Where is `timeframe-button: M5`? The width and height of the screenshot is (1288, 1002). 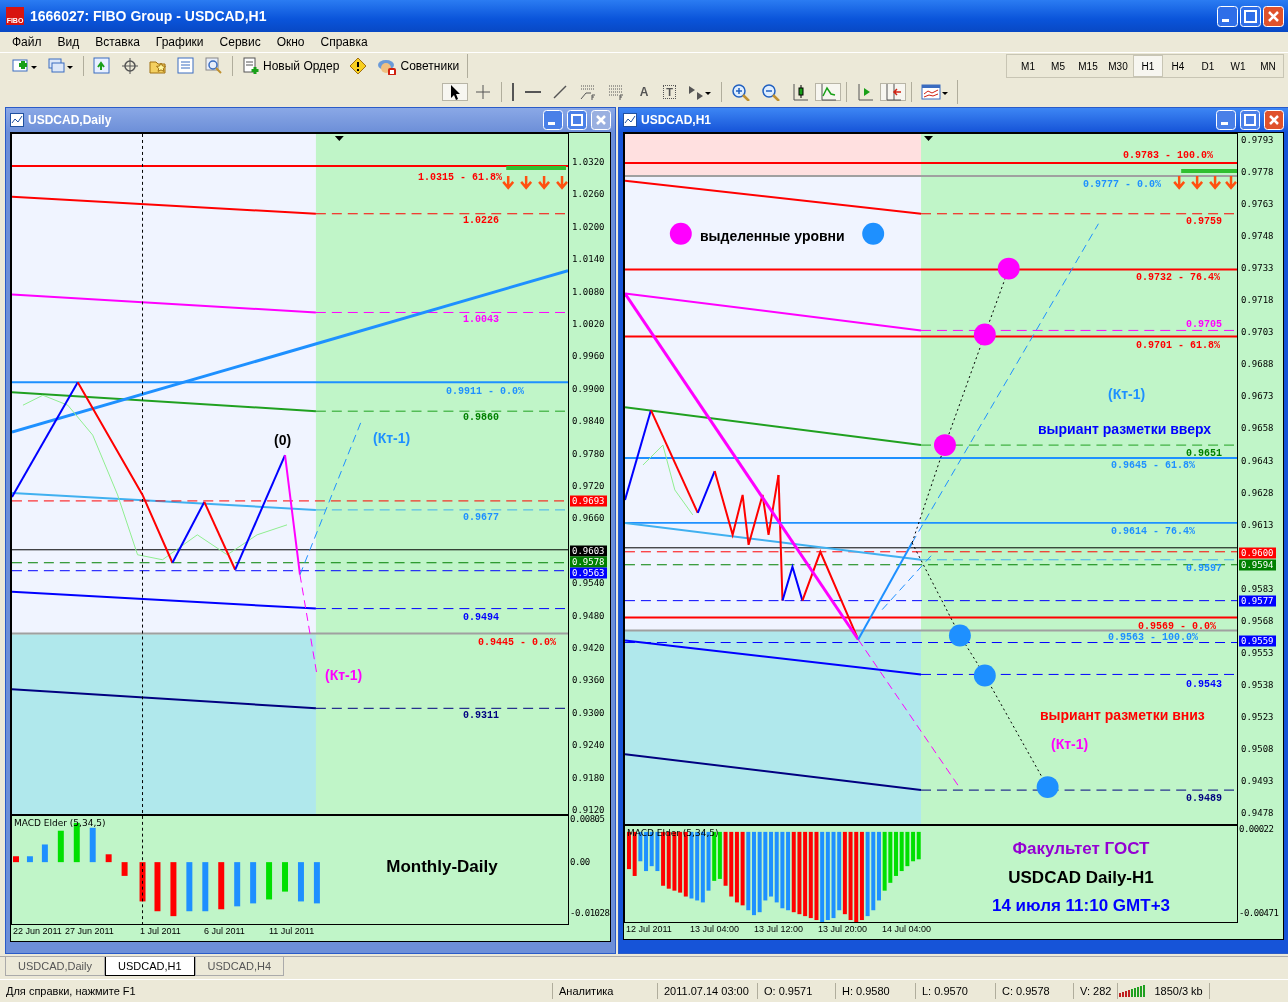 timeframe-button: M5 is located at coordinates (1058, 66).